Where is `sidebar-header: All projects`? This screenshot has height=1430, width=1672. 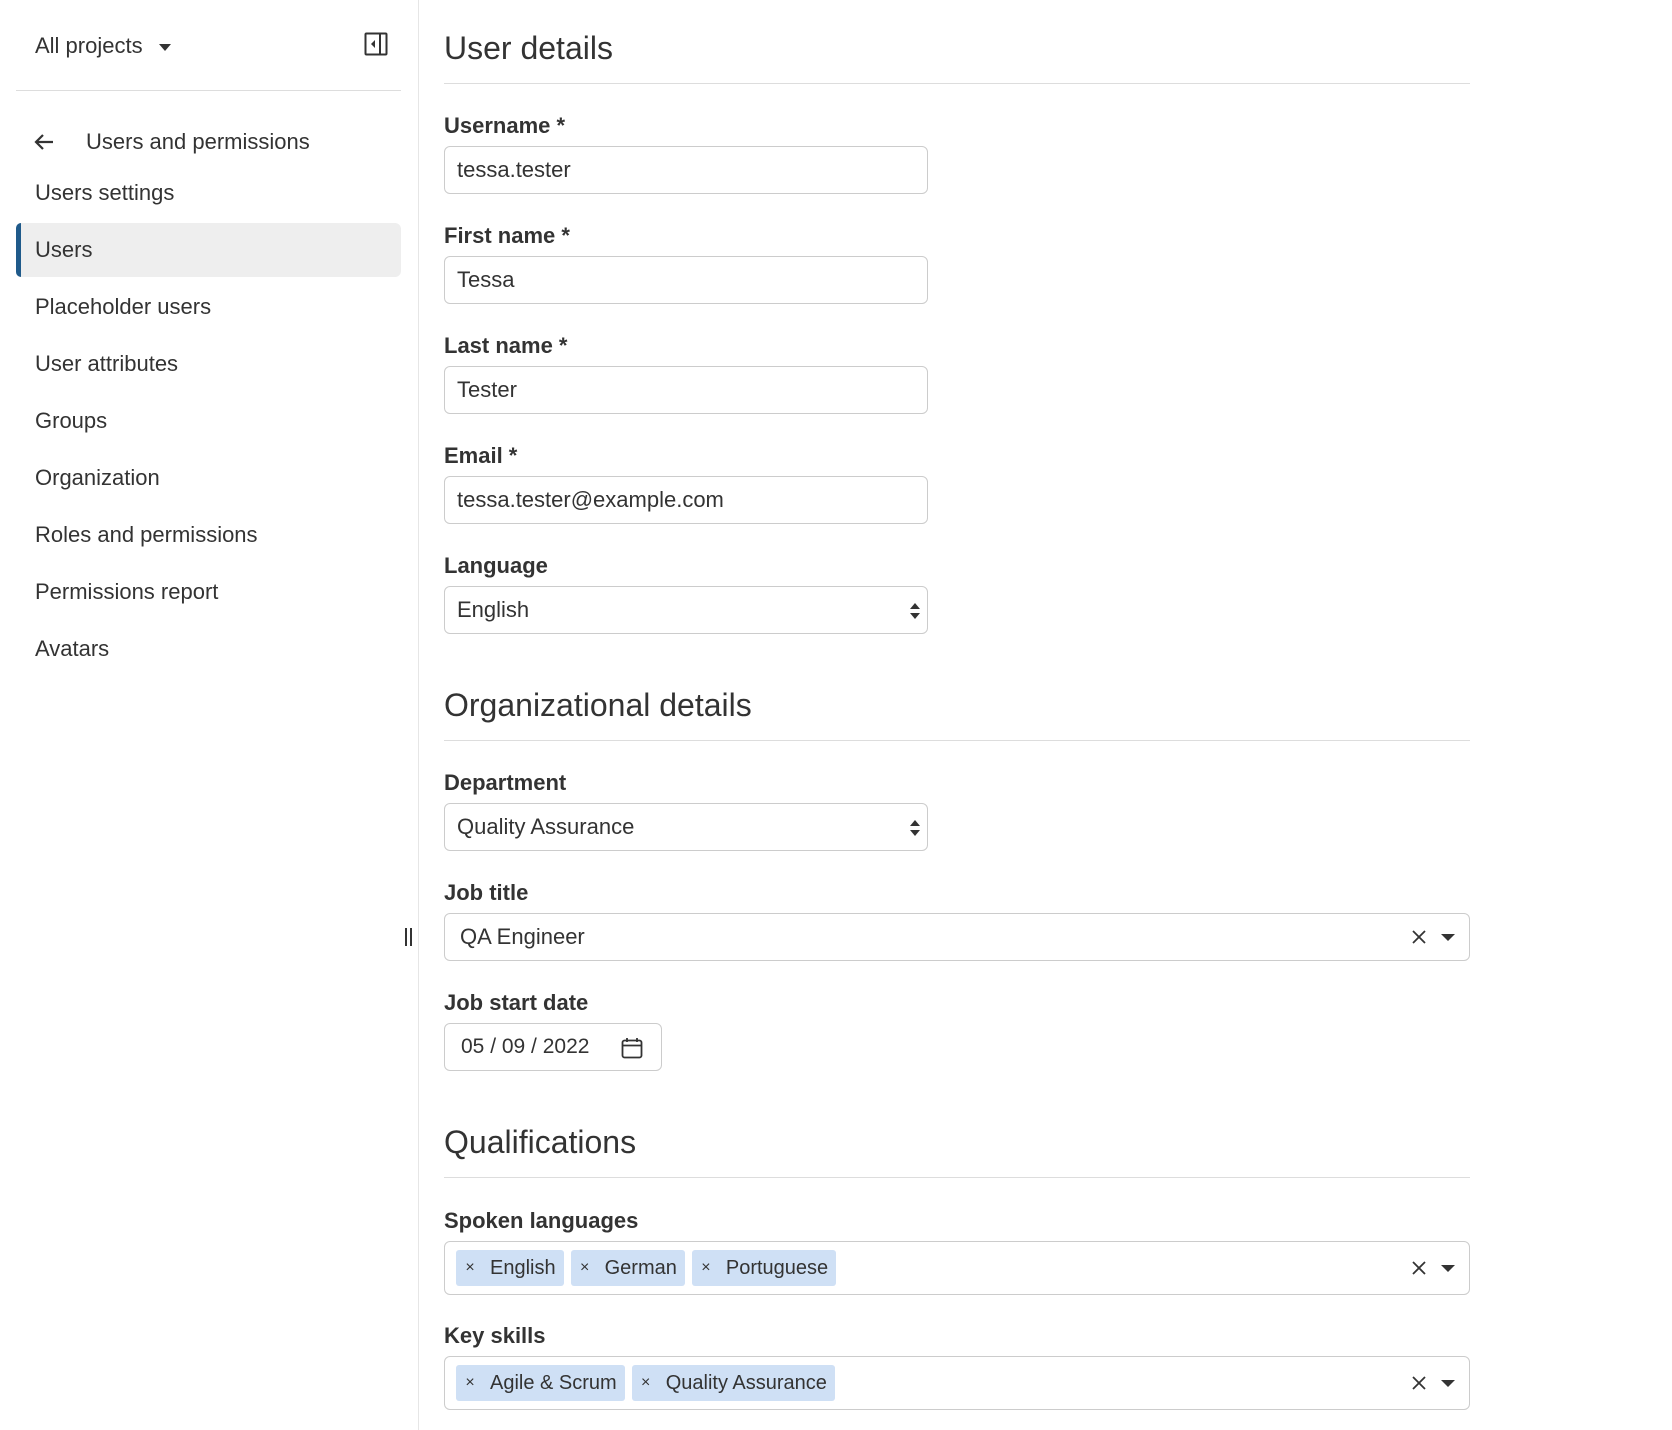 sidebar-header: All projects is located at coordinates (208, 45).